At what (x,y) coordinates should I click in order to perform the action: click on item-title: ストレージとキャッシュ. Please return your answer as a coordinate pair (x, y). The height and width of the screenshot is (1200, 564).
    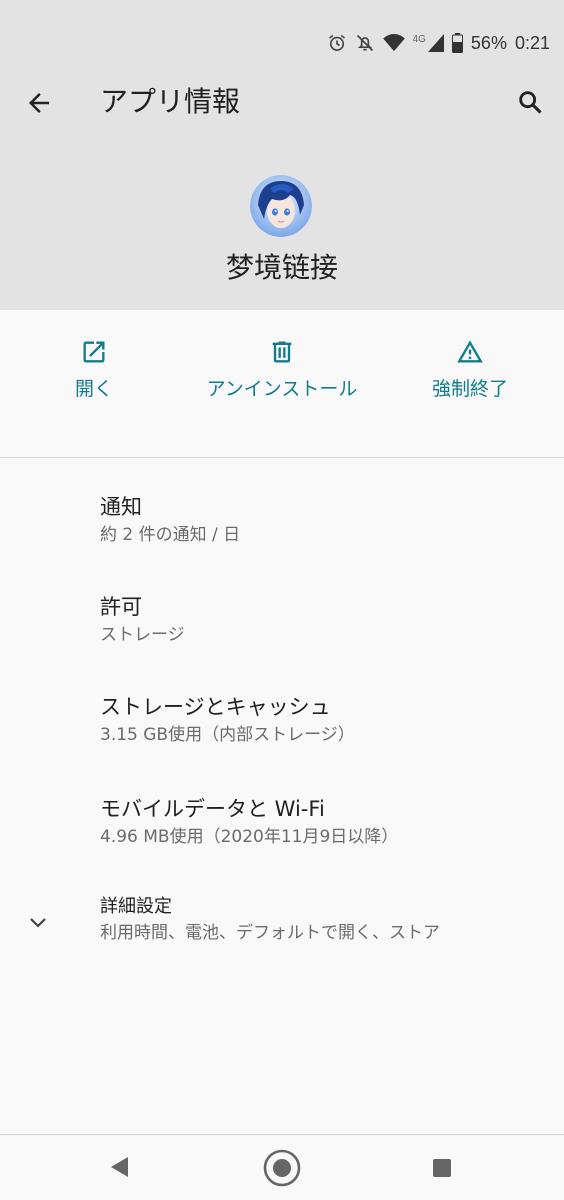
    Looking at the image, I should click on (215, 707).